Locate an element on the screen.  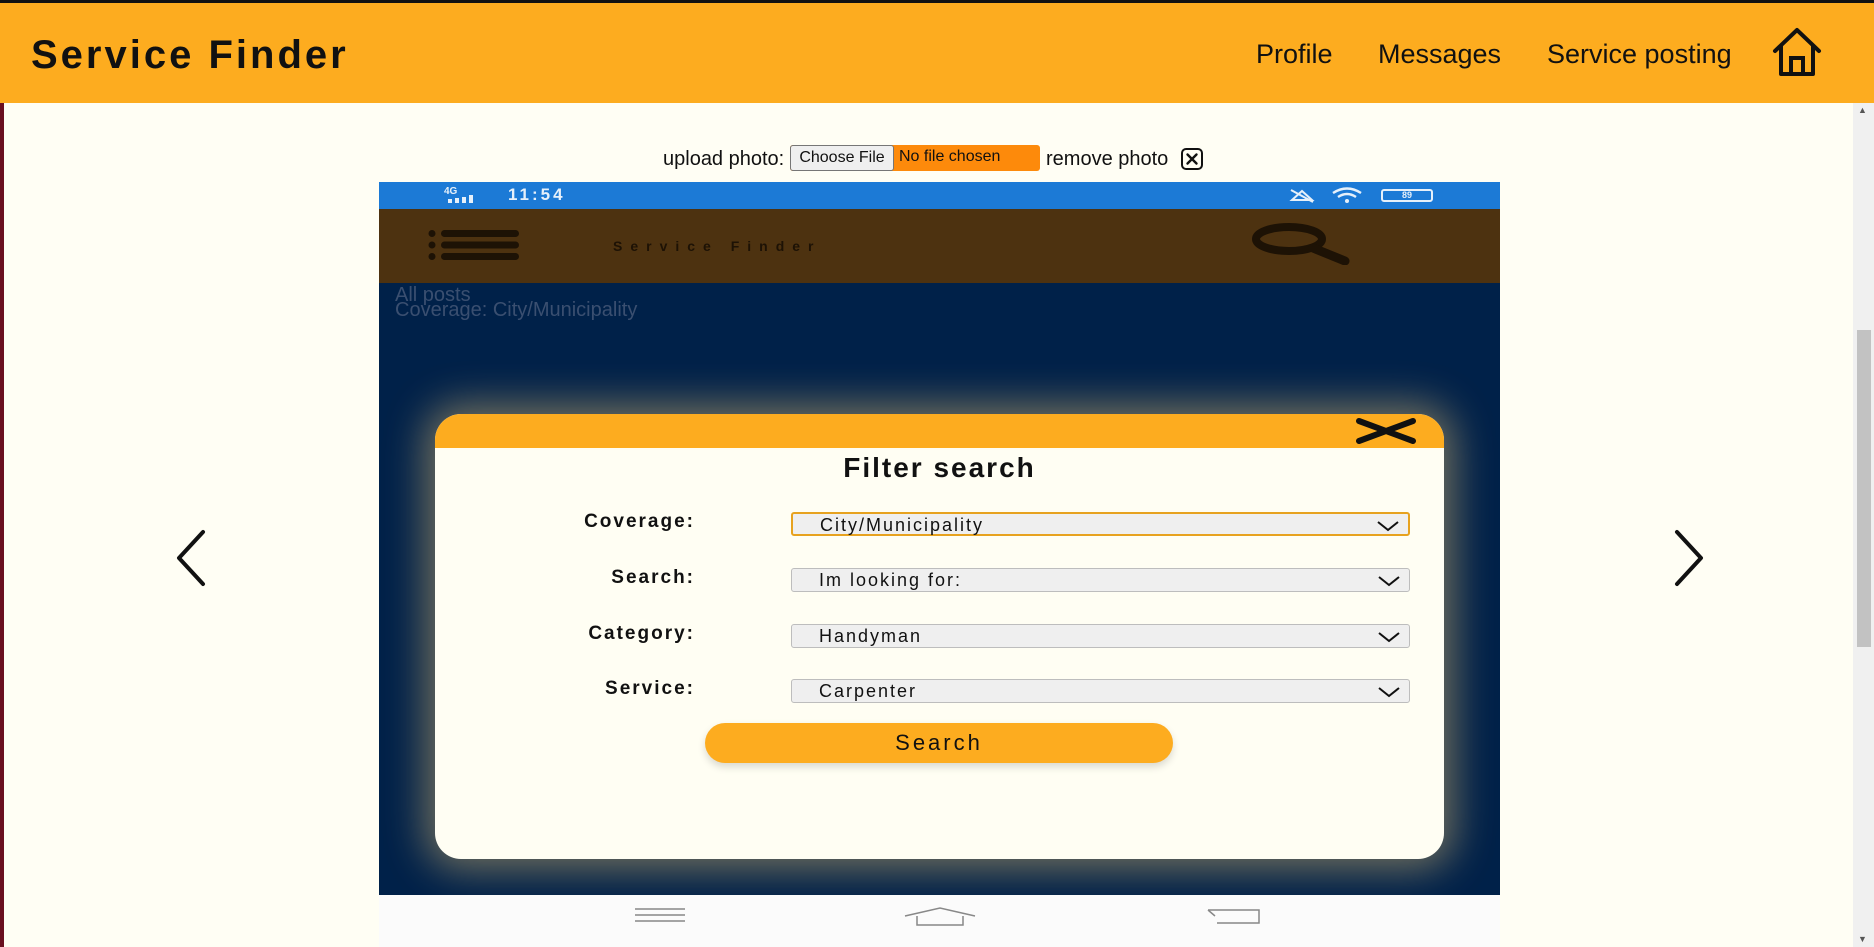
search-button: Search is located at coordinates (939, 743).